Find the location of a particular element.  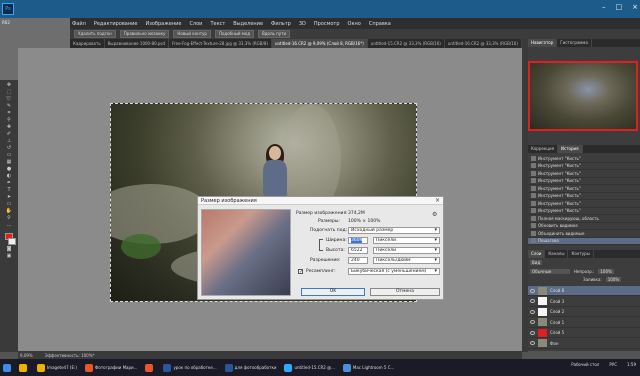

layer-row: Слой 1 is located at coordinates (584, 323).